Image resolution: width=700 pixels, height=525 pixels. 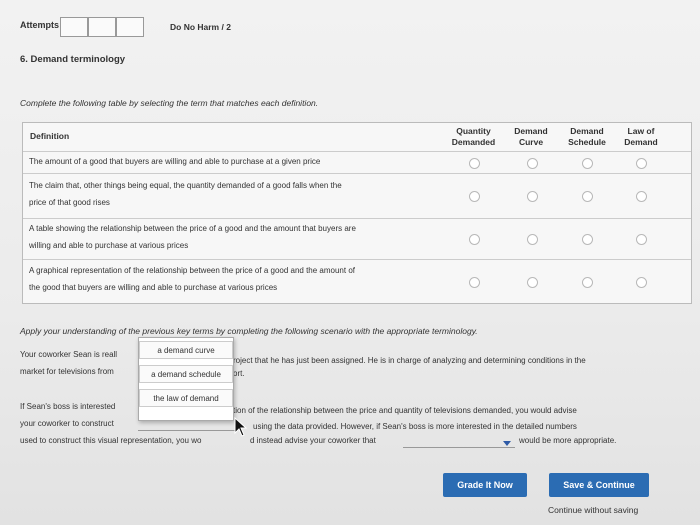 What do you see at coordinates (593, 510) in the screenshot?
I see `continue-without-saving-link: Continue without saving` at bounding box center [593, 510].